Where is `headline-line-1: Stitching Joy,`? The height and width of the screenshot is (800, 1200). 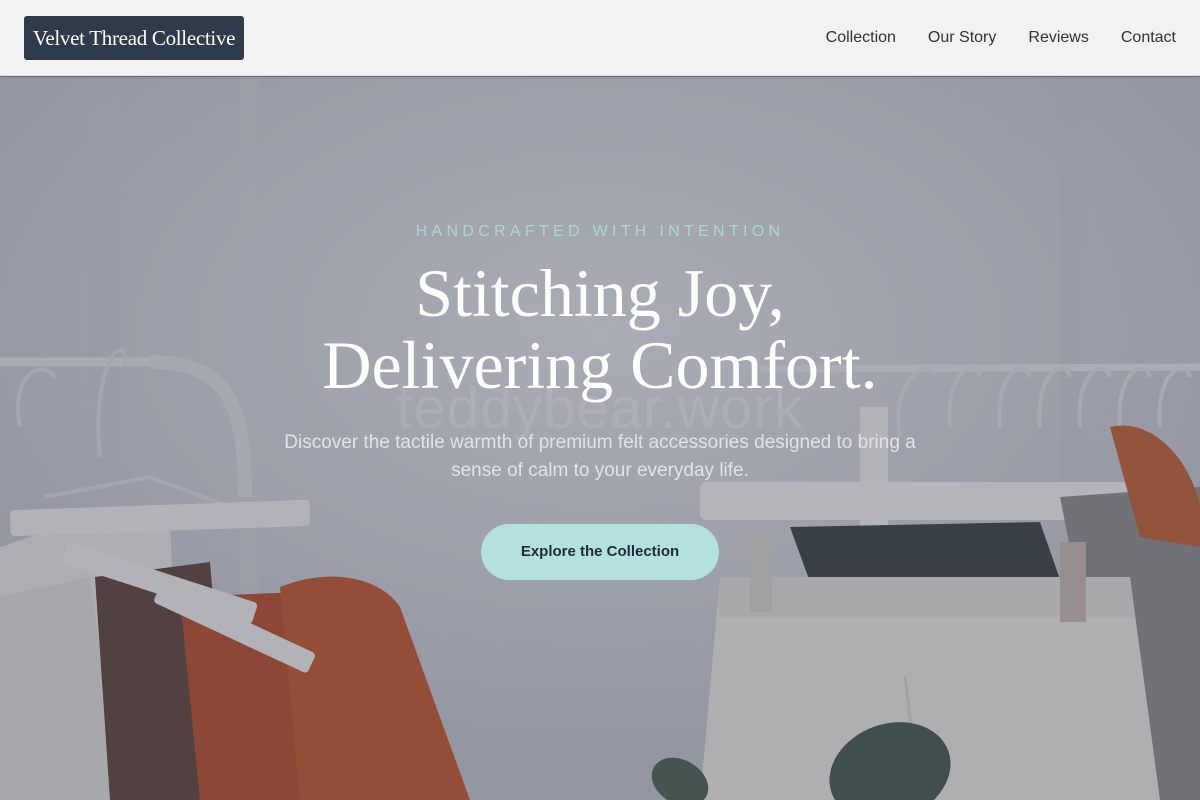 headline-line-1: Stitching Joy, is located at coordinates (600, 293).